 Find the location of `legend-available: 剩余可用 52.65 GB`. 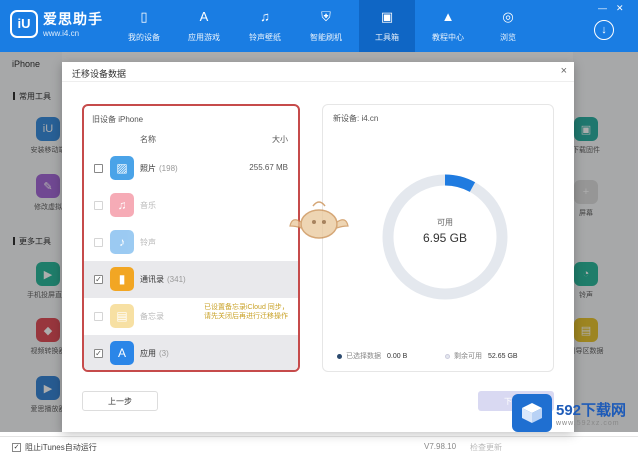

legend-available: 剩余可用 52.65 GB is located at coordinates (481, 356).